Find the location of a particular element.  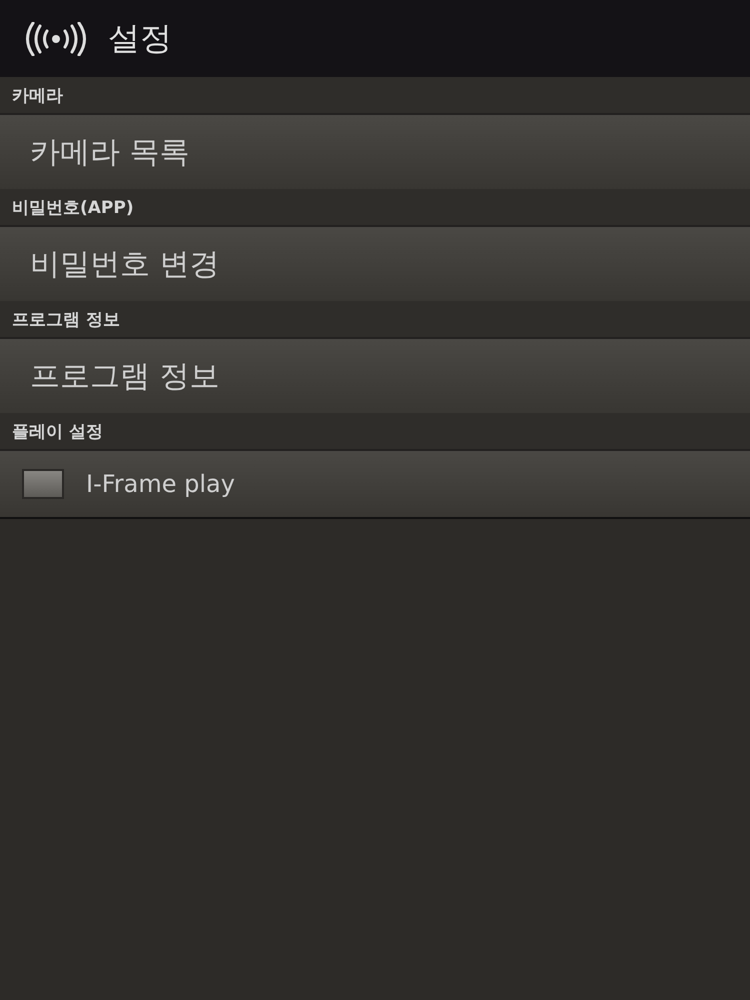

screen-title: 설정 is located at coordinates (140, 38).